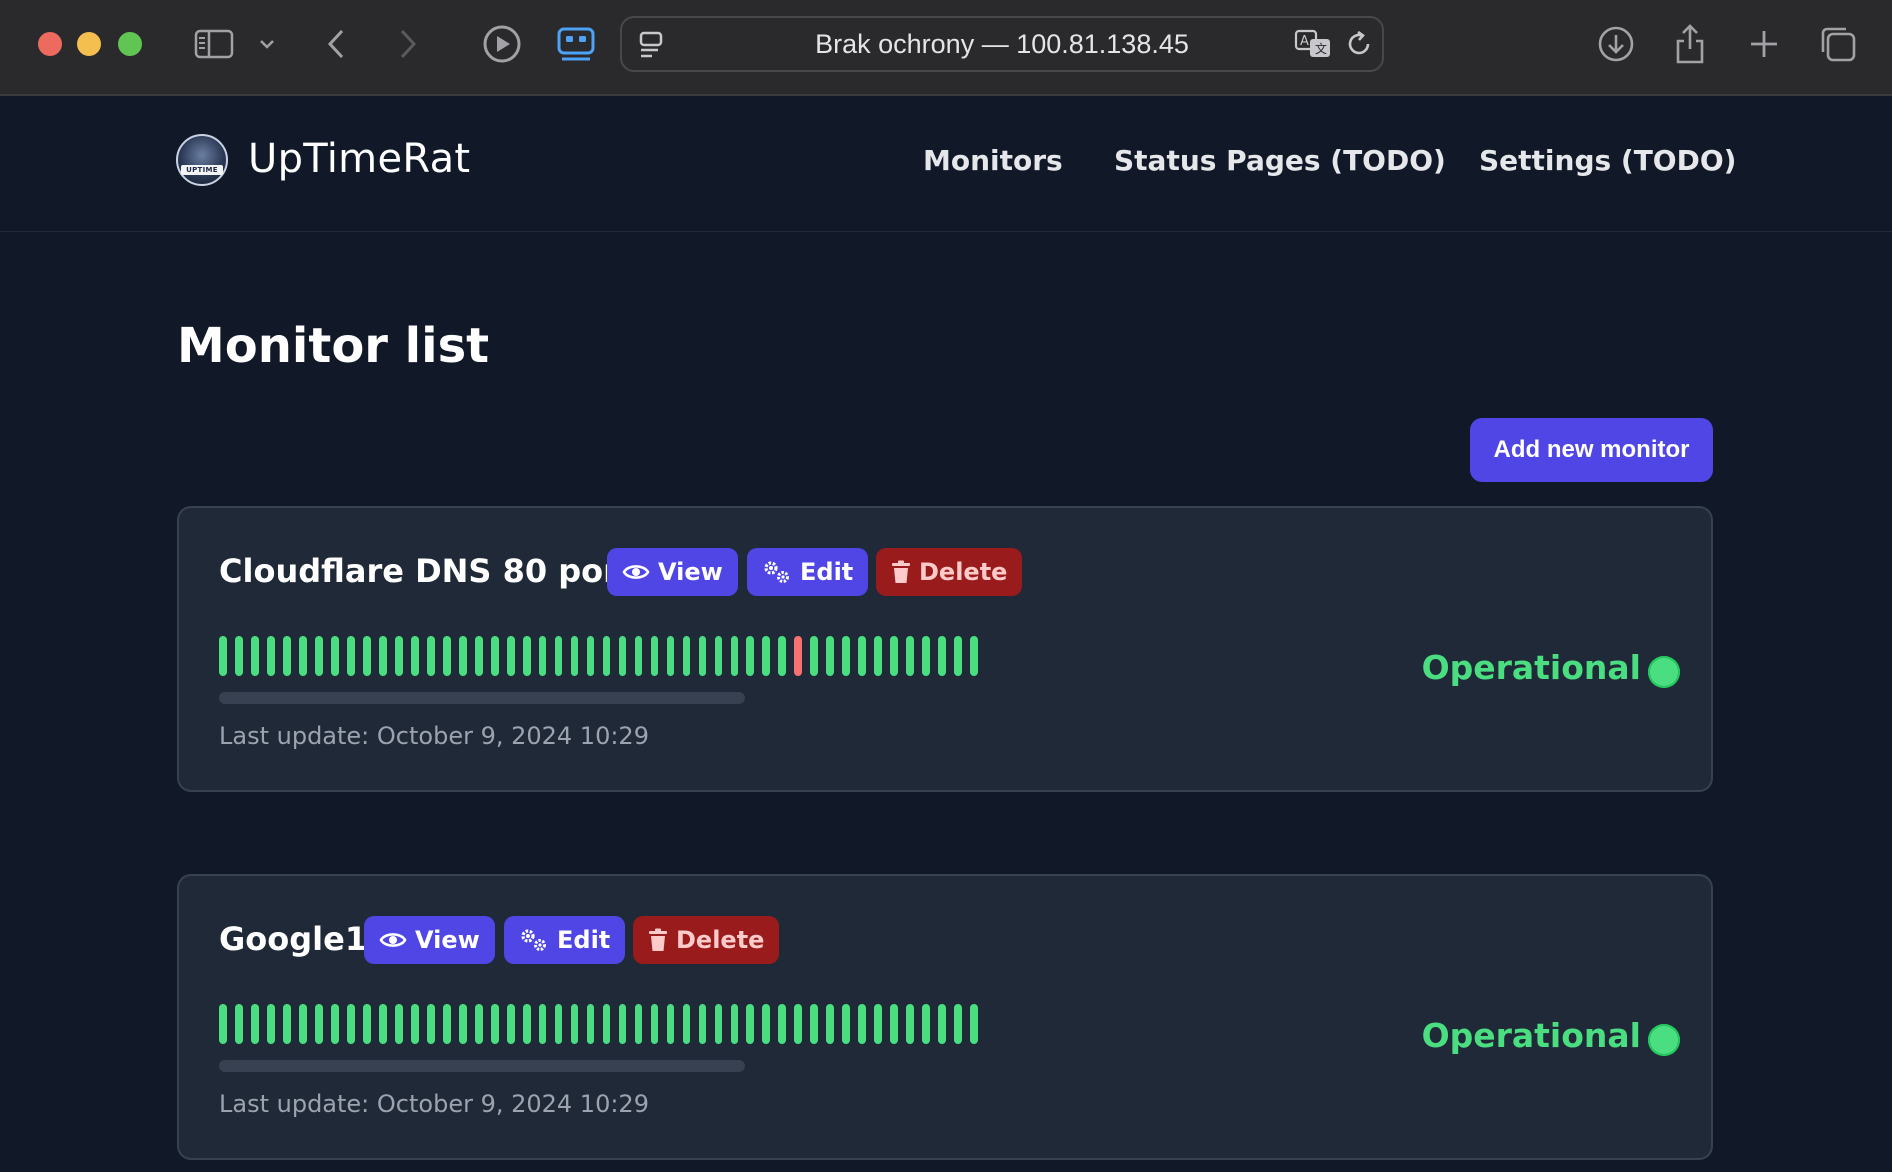 This screenshot has height=1172, width=1892. Describe the element at coordinates (1690, 44) in the screenshot. I see `share-icon` at that location.